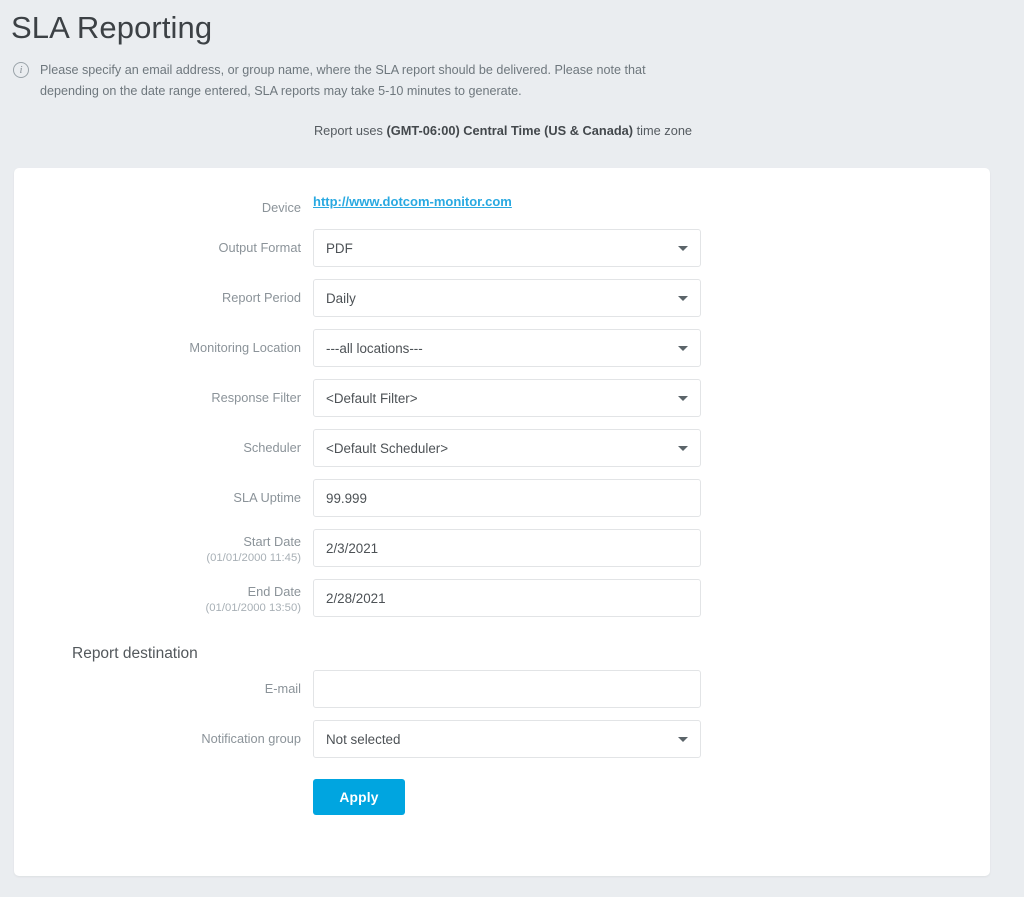 The width and height of the screenshot is (1024, 897). I want to click on page-title: SLA Reporting, so click(112, 27).